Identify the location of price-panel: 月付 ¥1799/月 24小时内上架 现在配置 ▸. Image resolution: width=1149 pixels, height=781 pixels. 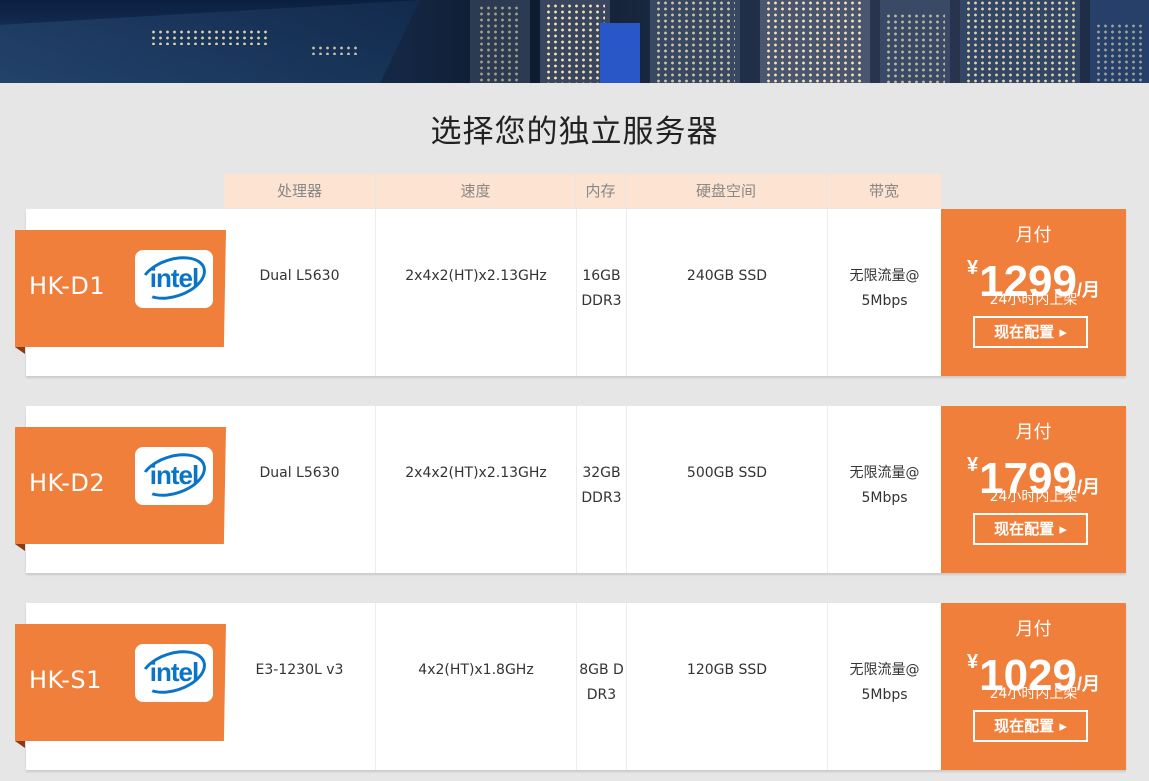
(1033, 489).